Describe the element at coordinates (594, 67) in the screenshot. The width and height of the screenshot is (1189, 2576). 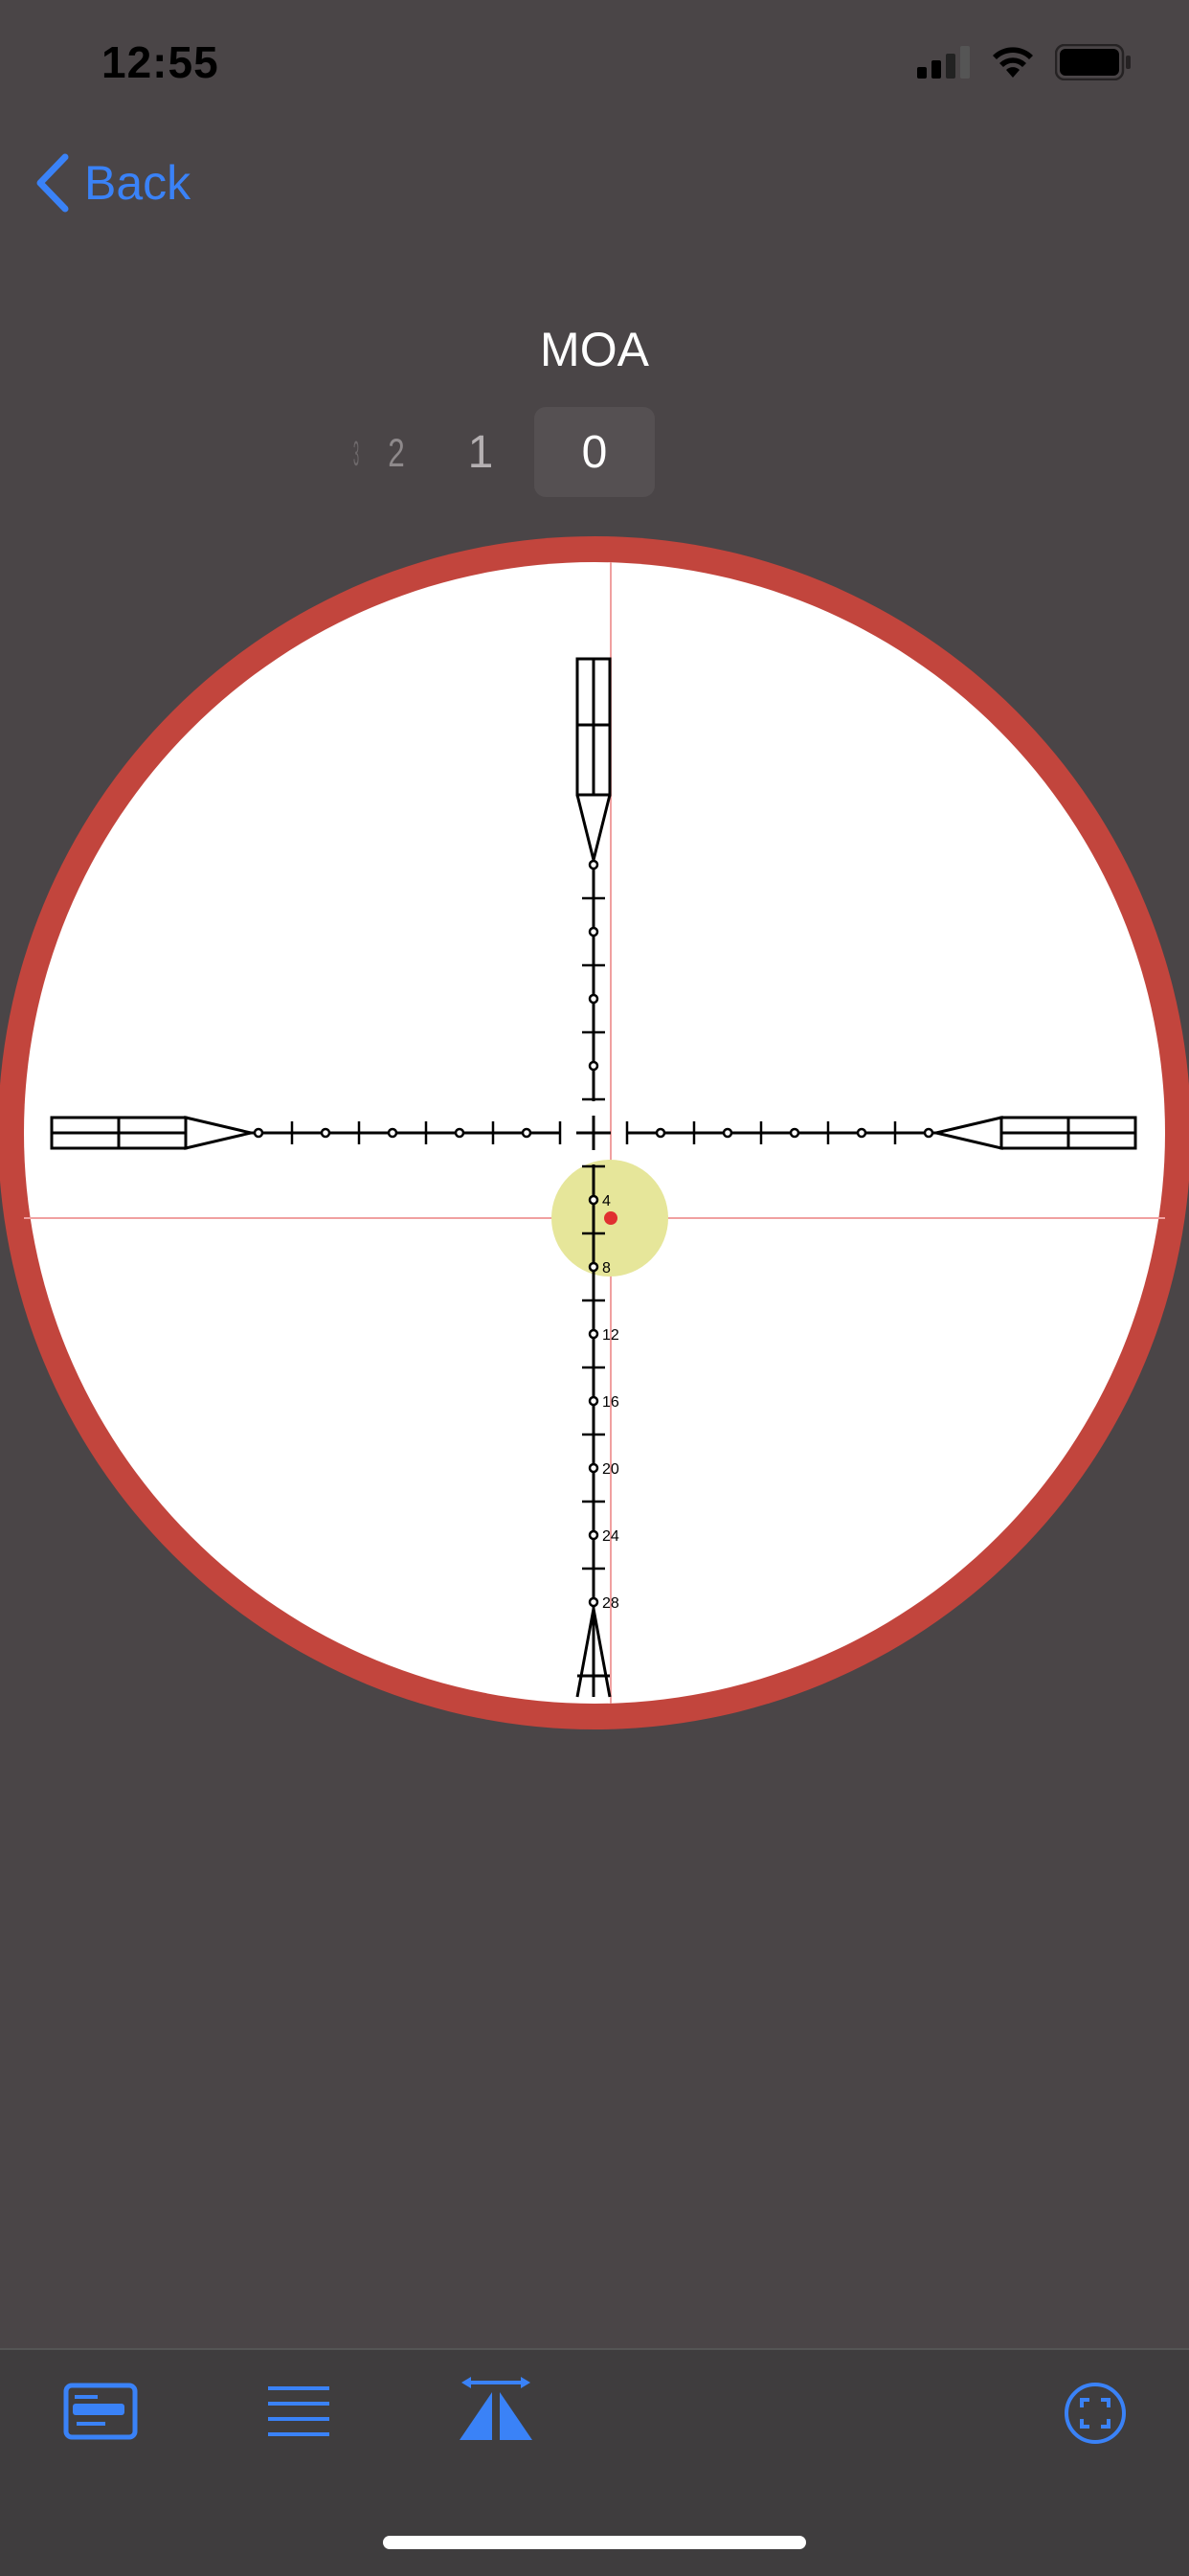
I see `status-bar: 12:55` at that location.